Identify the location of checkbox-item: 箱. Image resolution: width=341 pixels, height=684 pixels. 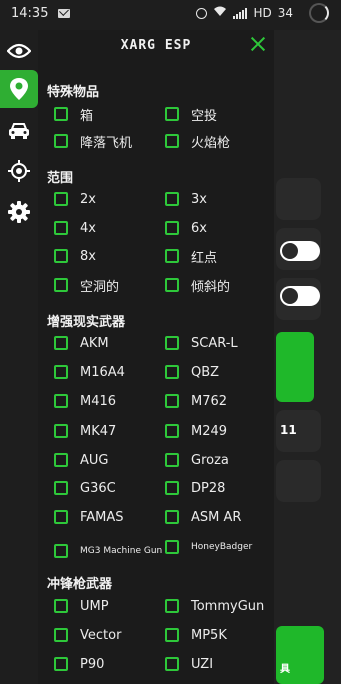
(73, 114).